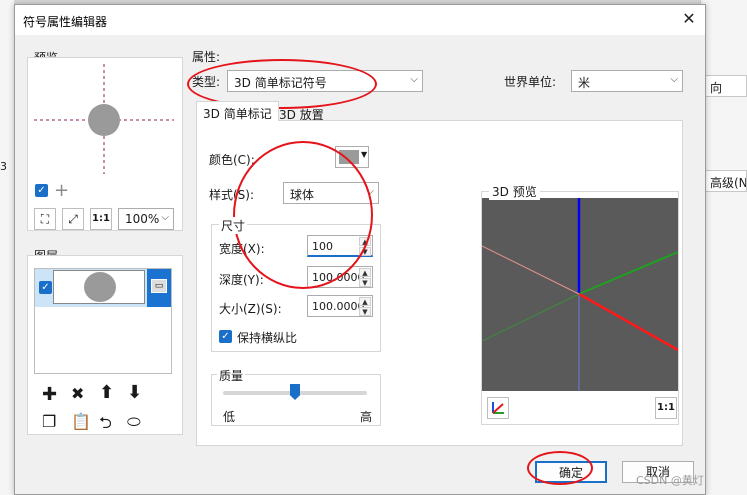 The image size is (747, 495). I want to click on copy-layer-icon: ❐, so click(49, 421).